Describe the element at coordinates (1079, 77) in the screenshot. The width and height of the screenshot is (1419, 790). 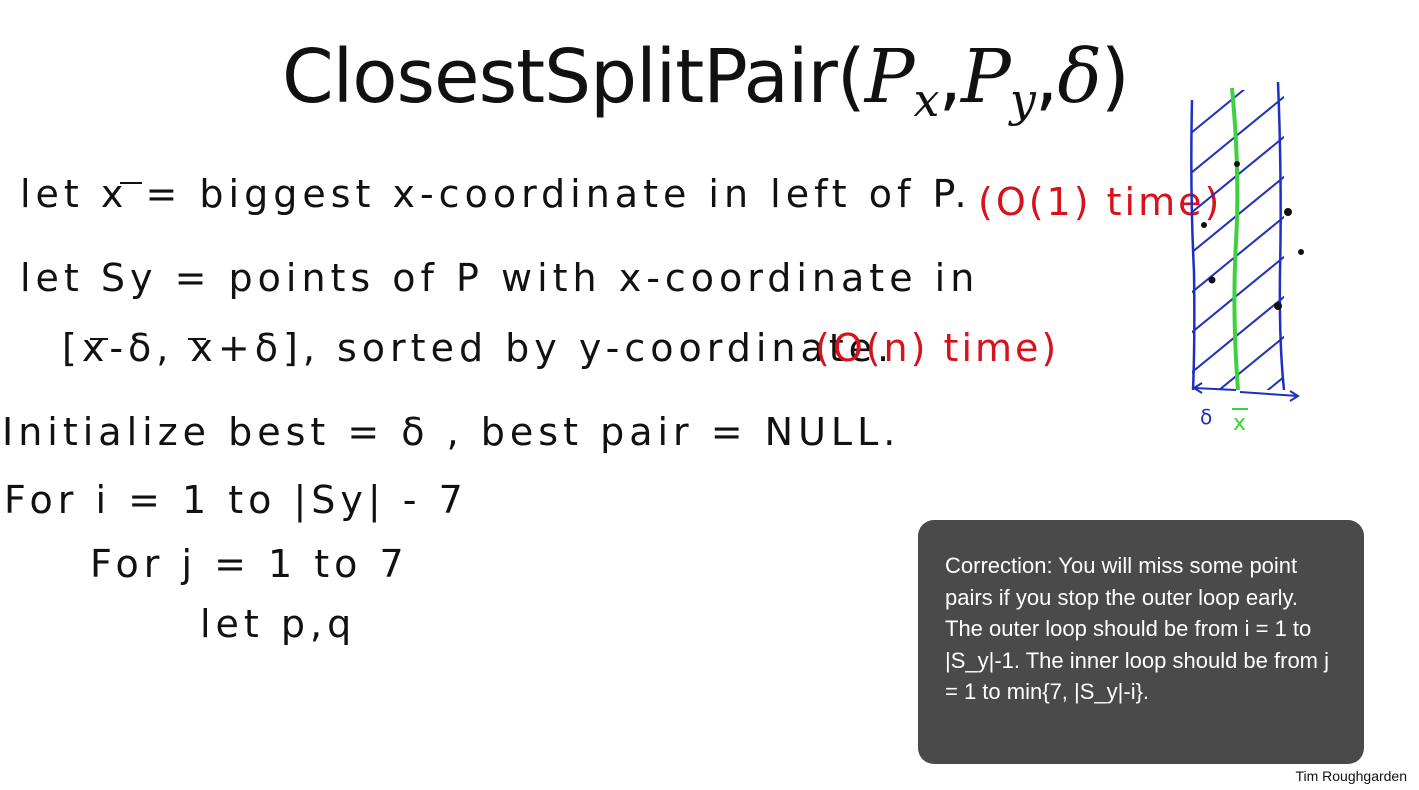
I see `title-arg-delta: δ` at that location.